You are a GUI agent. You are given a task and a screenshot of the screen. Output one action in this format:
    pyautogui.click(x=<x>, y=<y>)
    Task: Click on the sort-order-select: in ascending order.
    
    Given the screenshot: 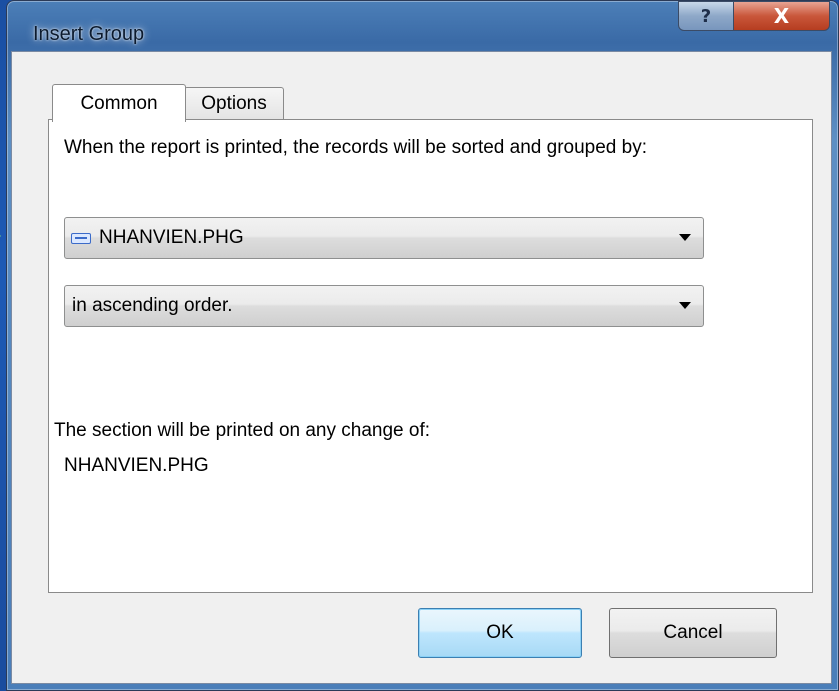 What is the action you would take?
    pyautogui.click(x=384, y=306)
    